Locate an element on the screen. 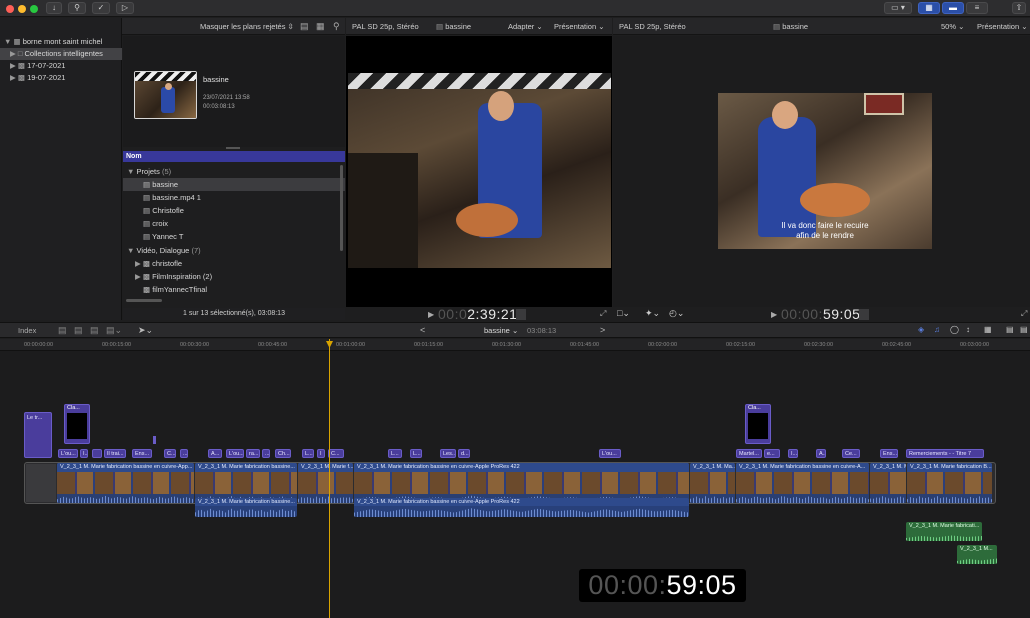  fit-select: Adapter ⌄ is located at coordinates (525, 26).